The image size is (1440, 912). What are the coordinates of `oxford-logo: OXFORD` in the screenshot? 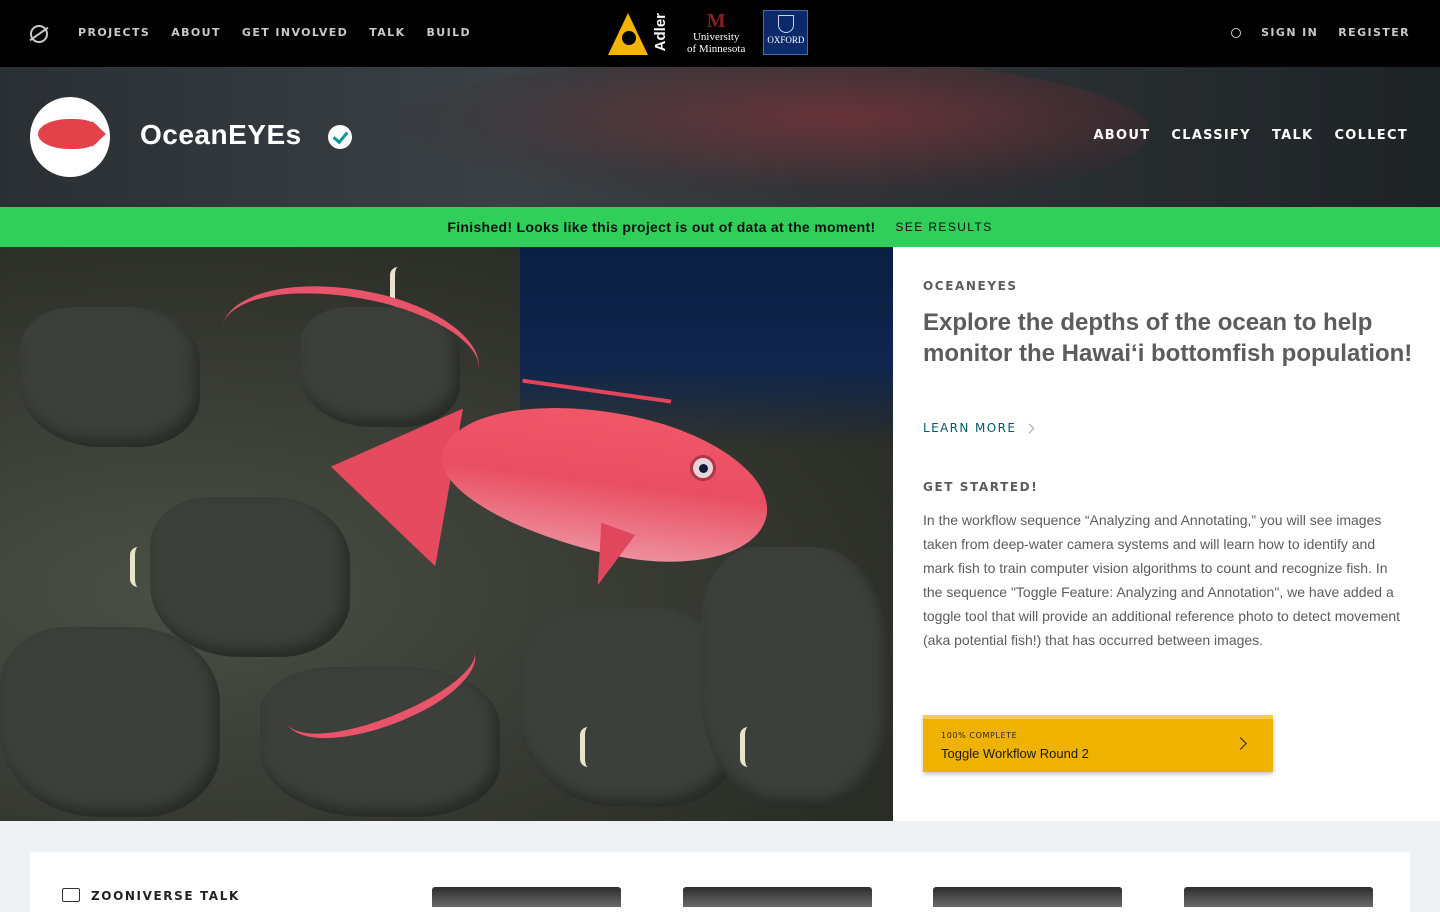 It's located at (786, 32).